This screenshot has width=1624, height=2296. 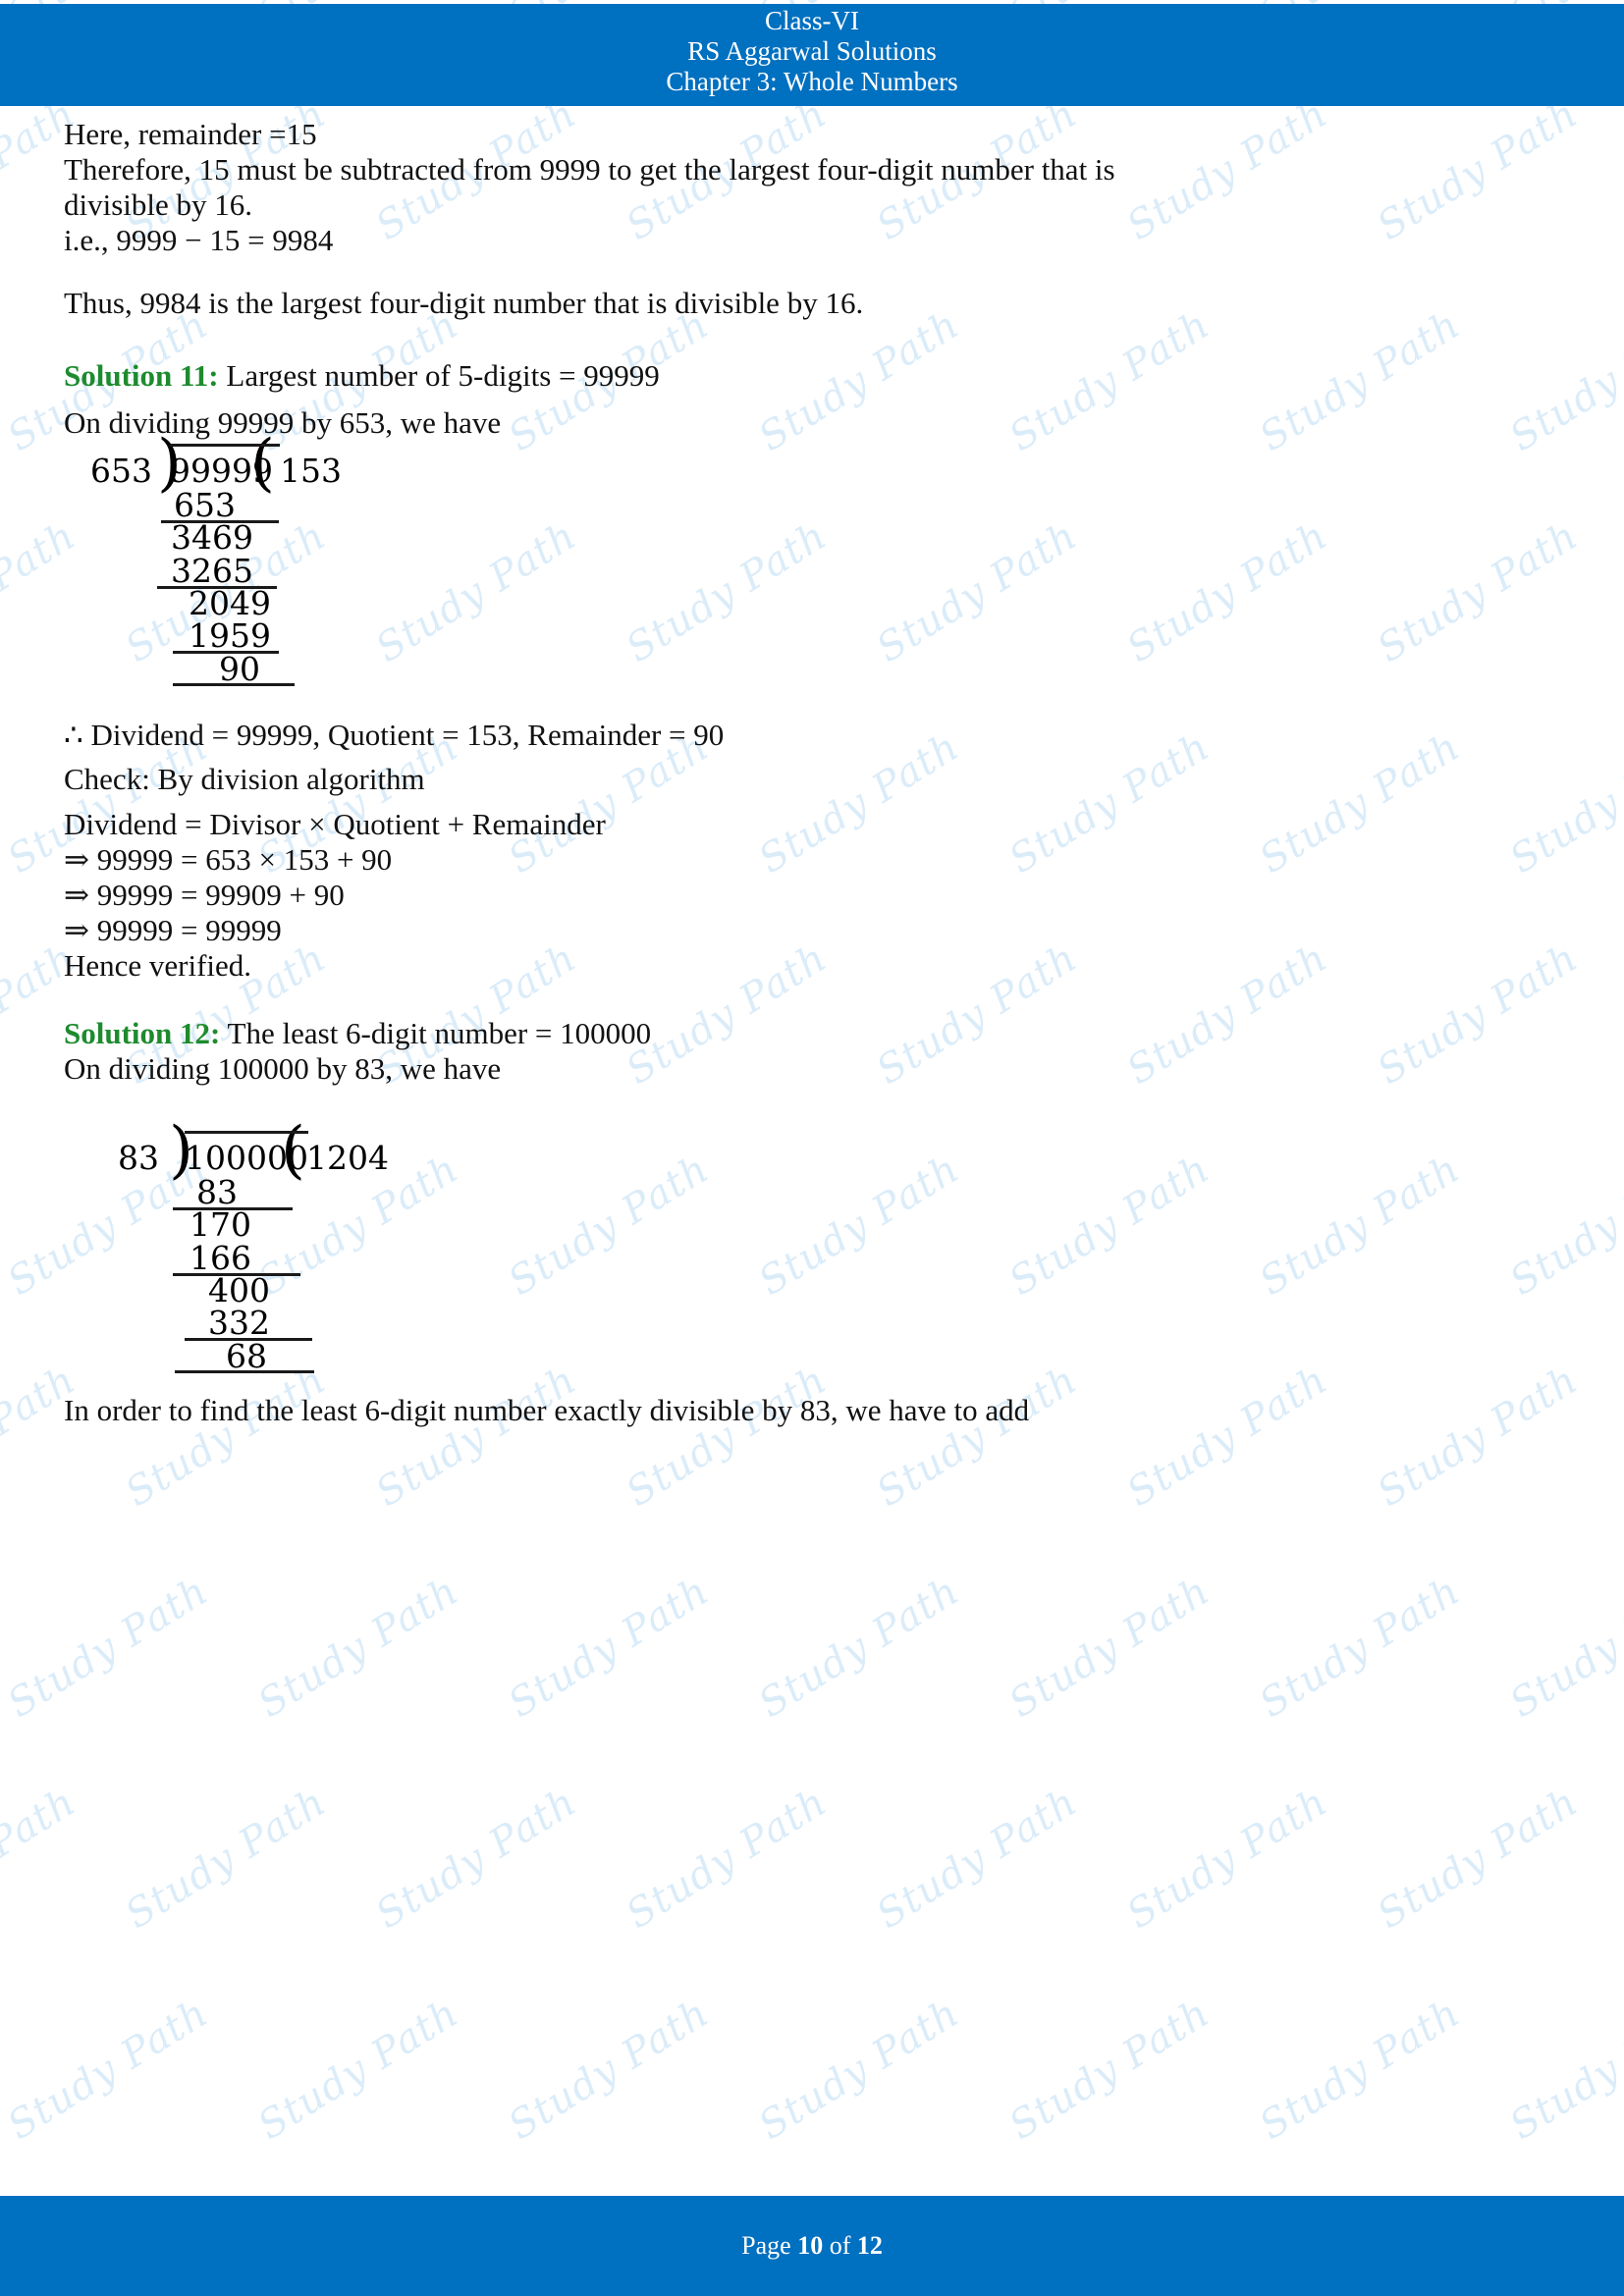 What do you see at coordinates (311, 471) in the screenshot?
I see `division1-quotient: 153` at bounding box center [311, 471].